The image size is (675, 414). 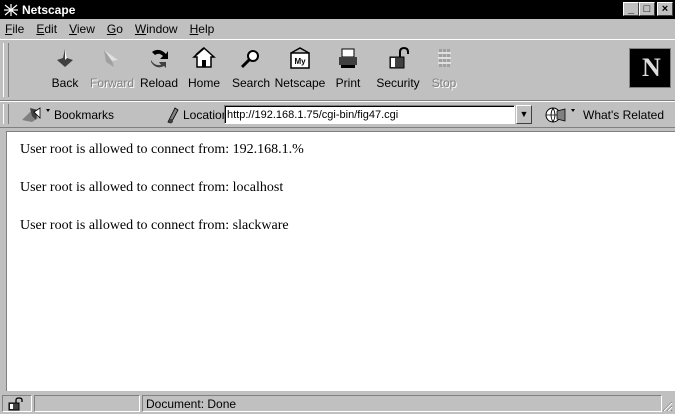 What do you see at coordinates (202, 29) in the screenshot?
I see `menu-help: Help` at bounding box center [202, 29].